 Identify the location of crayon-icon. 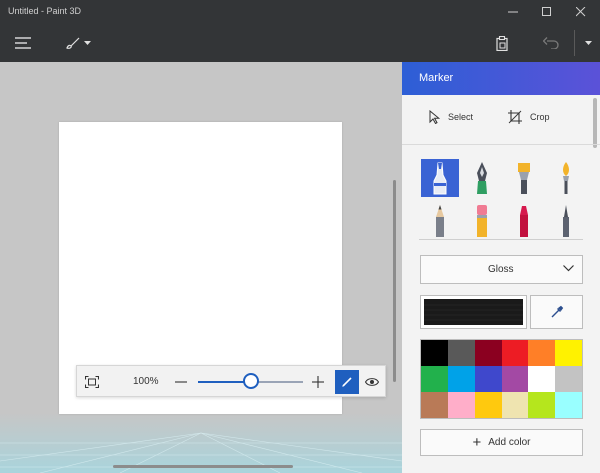
(524, 221).